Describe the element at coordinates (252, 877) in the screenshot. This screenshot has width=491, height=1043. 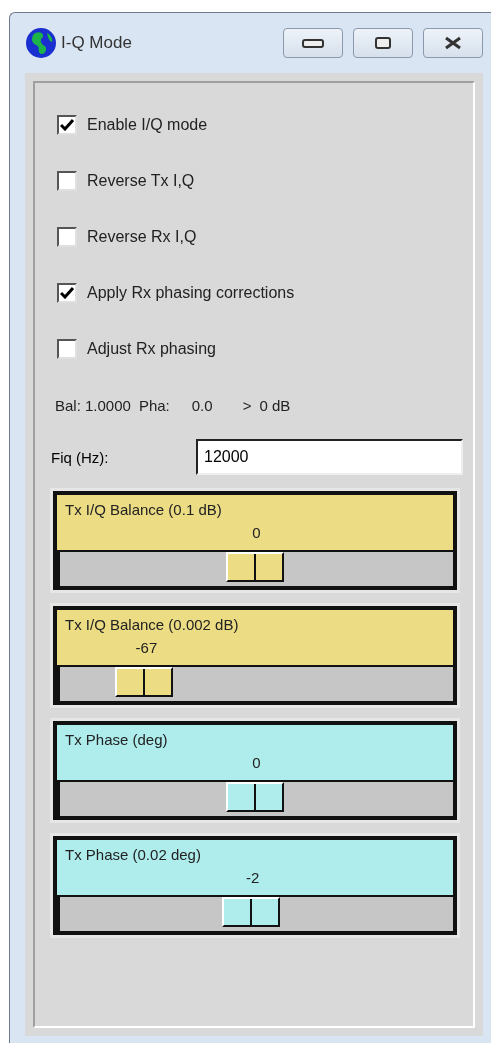
I see `slider-value: -2` at that location.